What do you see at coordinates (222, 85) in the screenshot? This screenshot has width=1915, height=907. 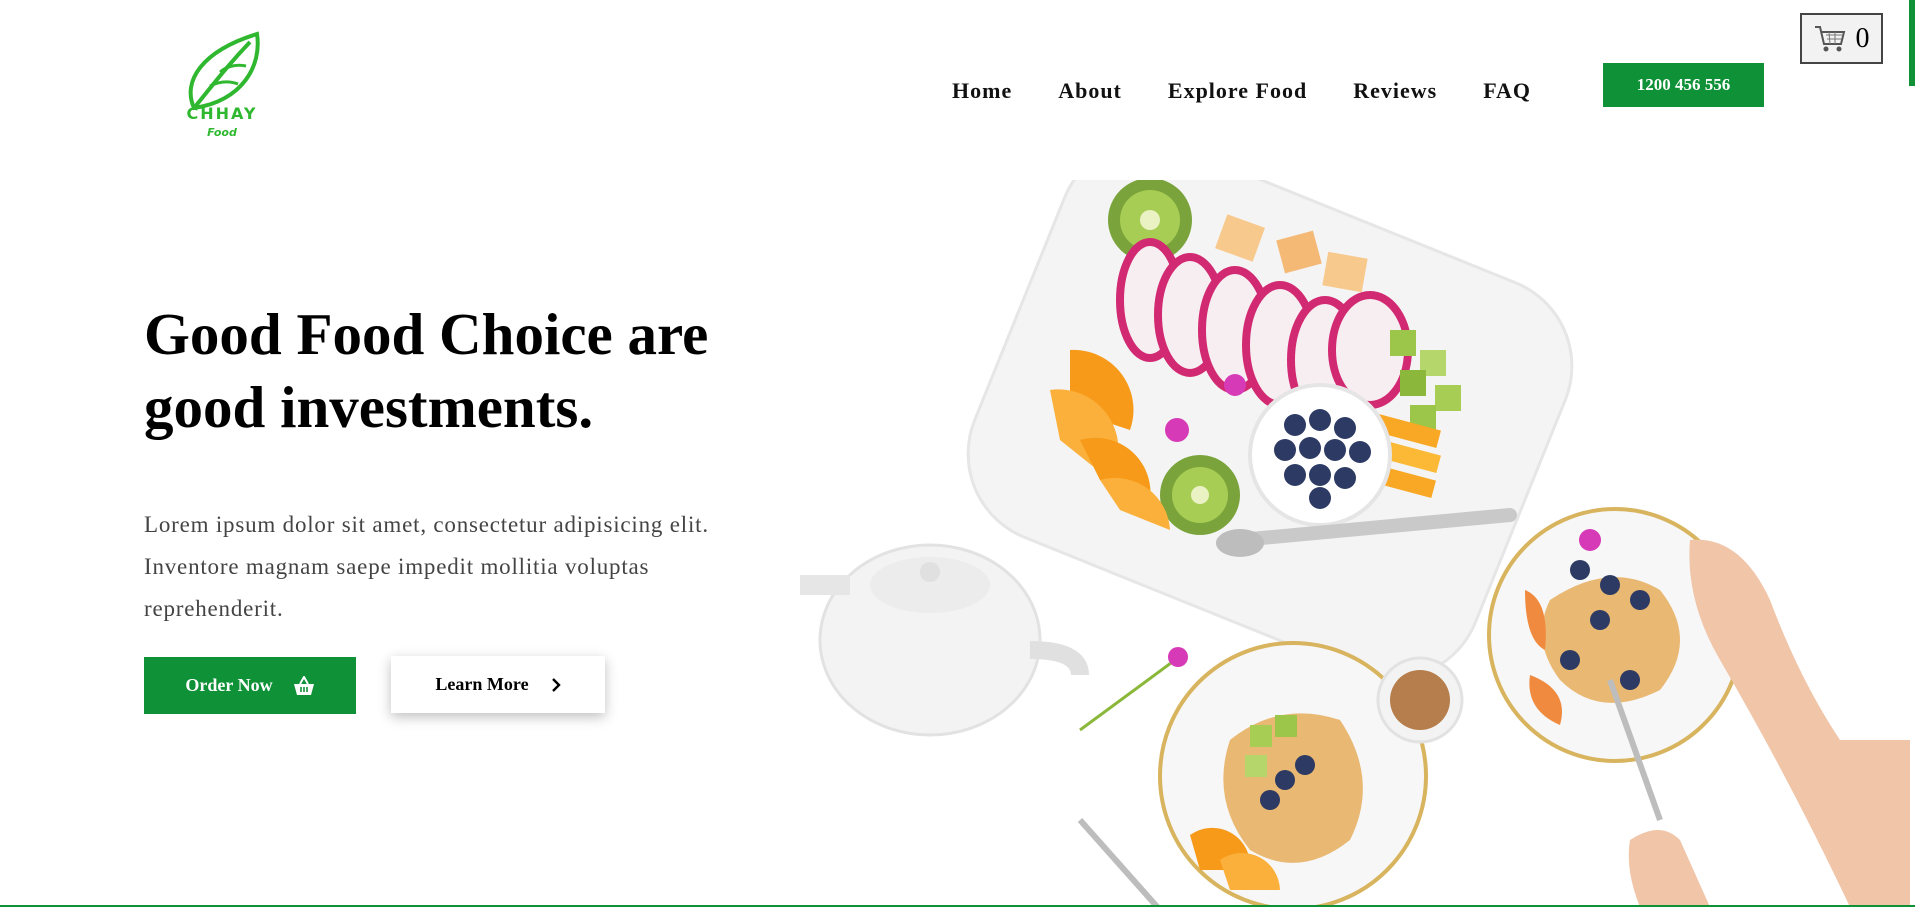 I see `brand-logo: CHHAY Food` at bounding box center [222, 85].